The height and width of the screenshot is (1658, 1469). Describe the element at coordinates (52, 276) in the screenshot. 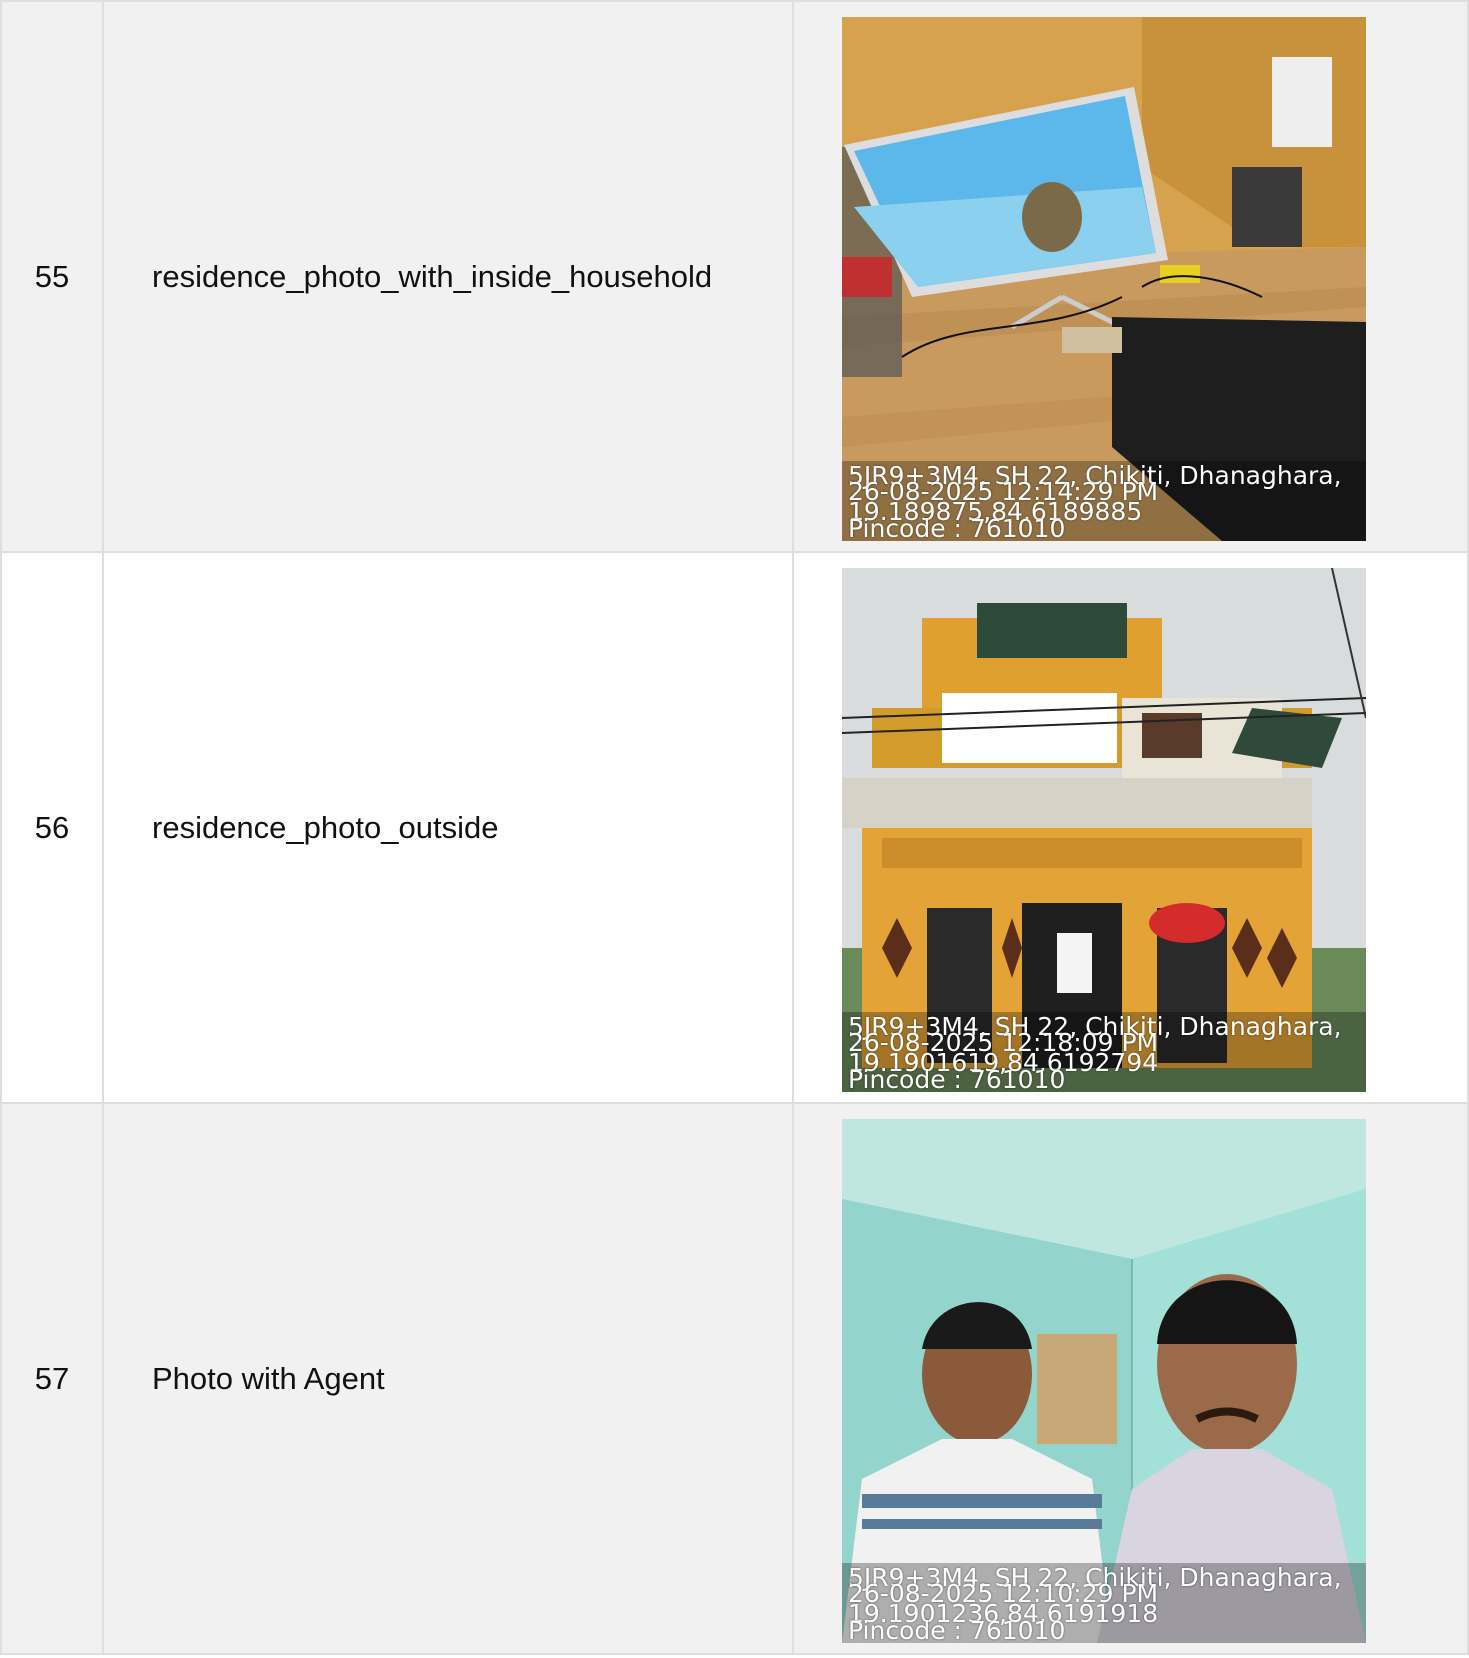

I see `row-number: 55` at that location.